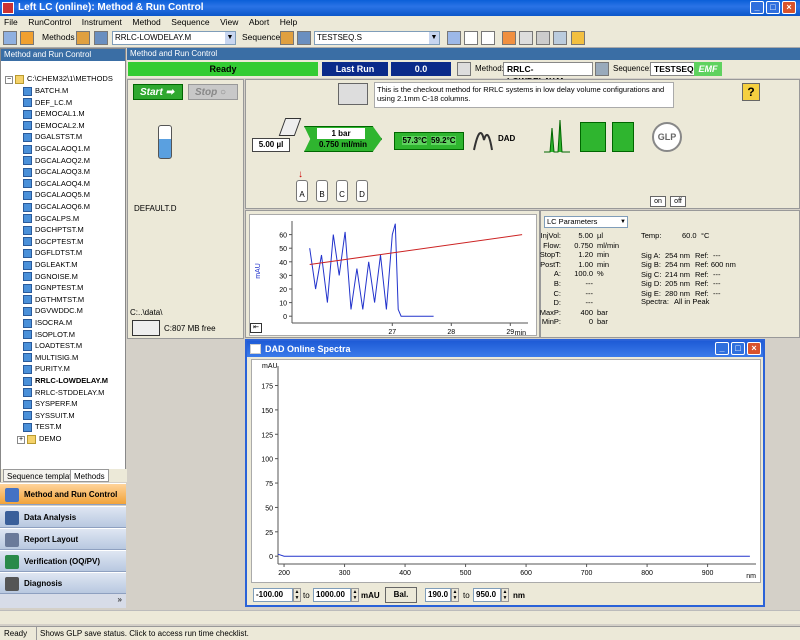 The image size is (800, 640). Describe the element at coordinates (59, 79) in the screenshot. I see `tree-root: − C:\CHEM32\1\METHODS` at that location.